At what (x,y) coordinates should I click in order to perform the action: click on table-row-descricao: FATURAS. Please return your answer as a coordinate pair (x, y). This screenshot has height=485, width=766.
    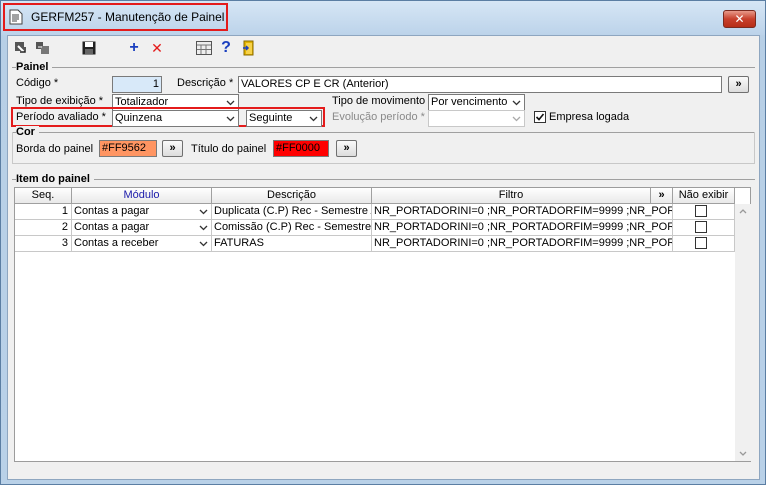
    Looking at the image, I should click on (292, 244).